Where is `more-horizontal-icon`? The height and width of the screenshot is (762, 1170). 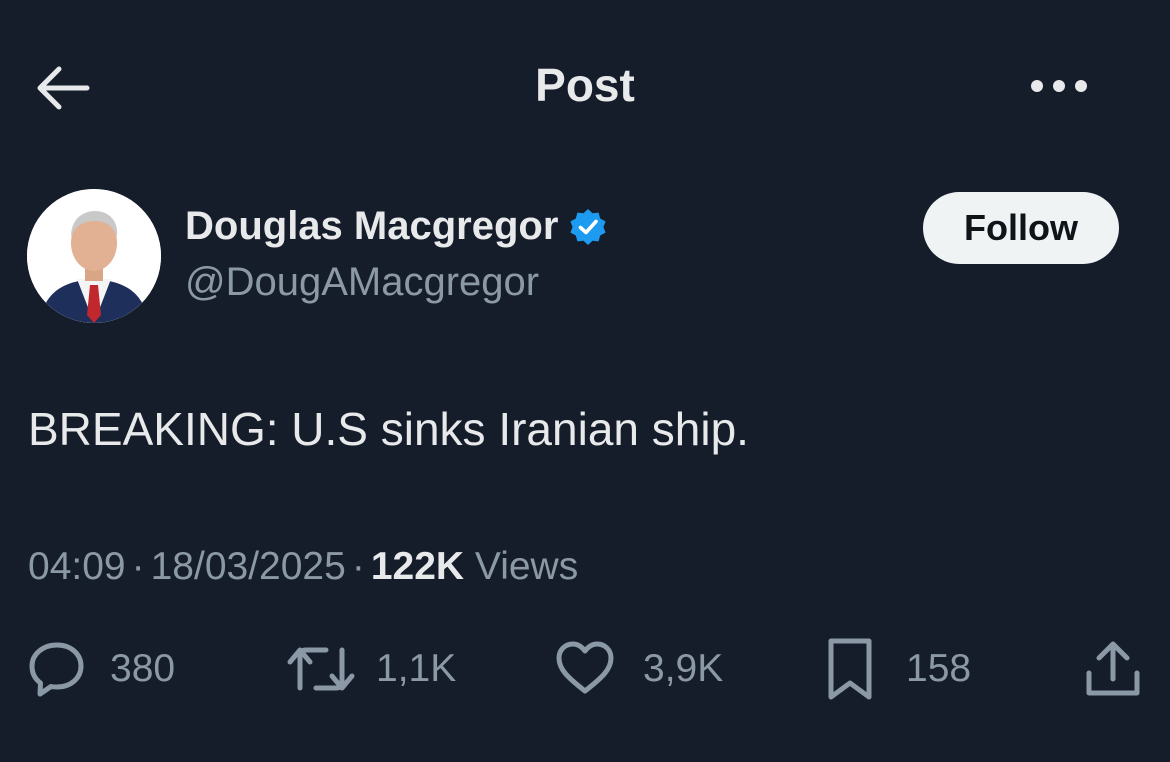
more-horizontal-icon is located at coordinates (1059, 86).